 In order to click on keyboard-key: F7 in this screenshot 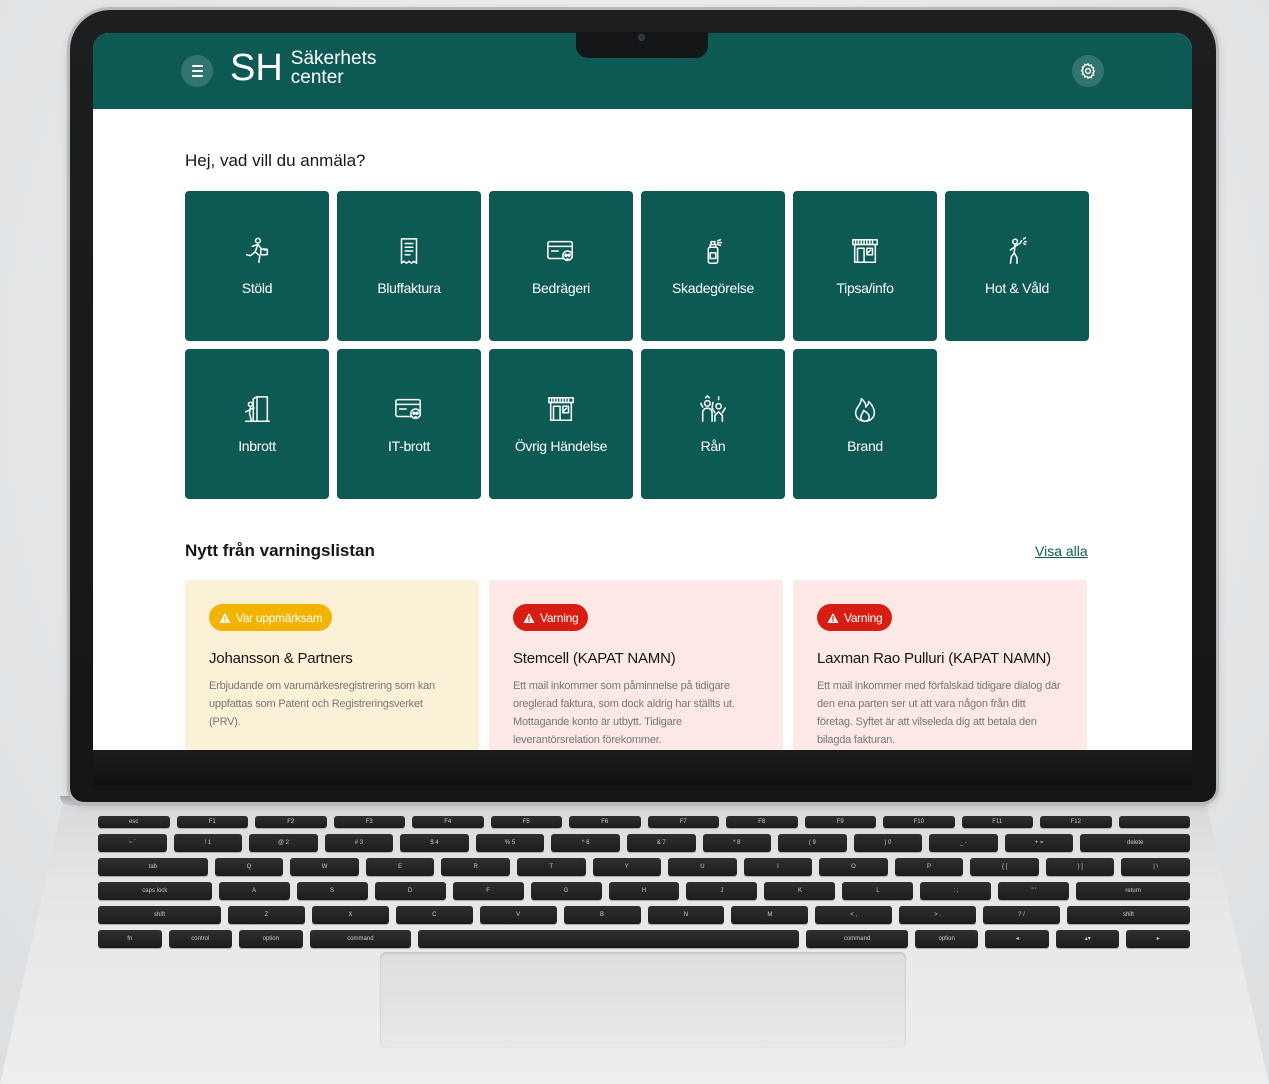, I will do `click(683, 822)`.